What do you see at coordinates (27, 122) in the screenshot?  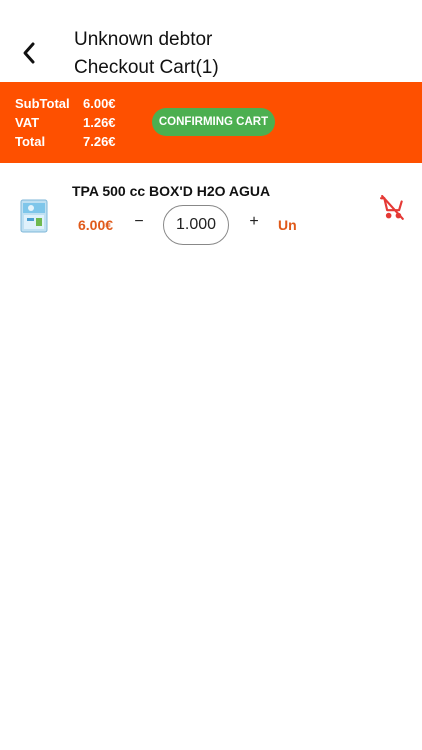 I see `vat-label: VAT` at bounding box center [27, 122].